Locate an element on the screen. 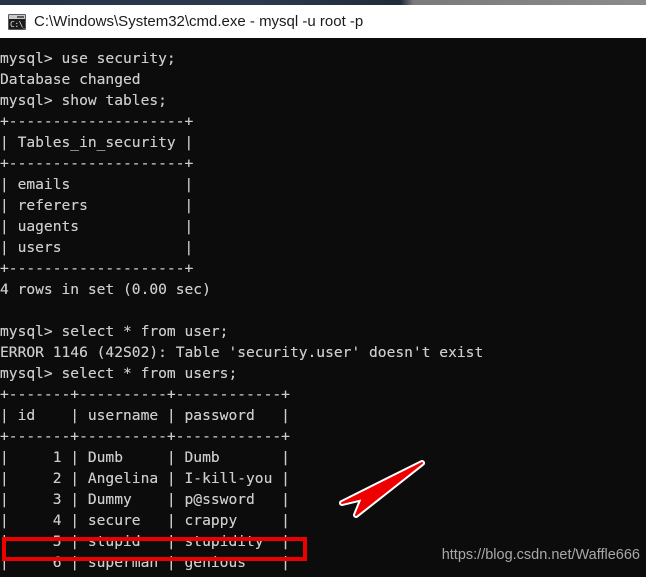  cmd-icon: C:\_ is located at coordinates (17, 21).